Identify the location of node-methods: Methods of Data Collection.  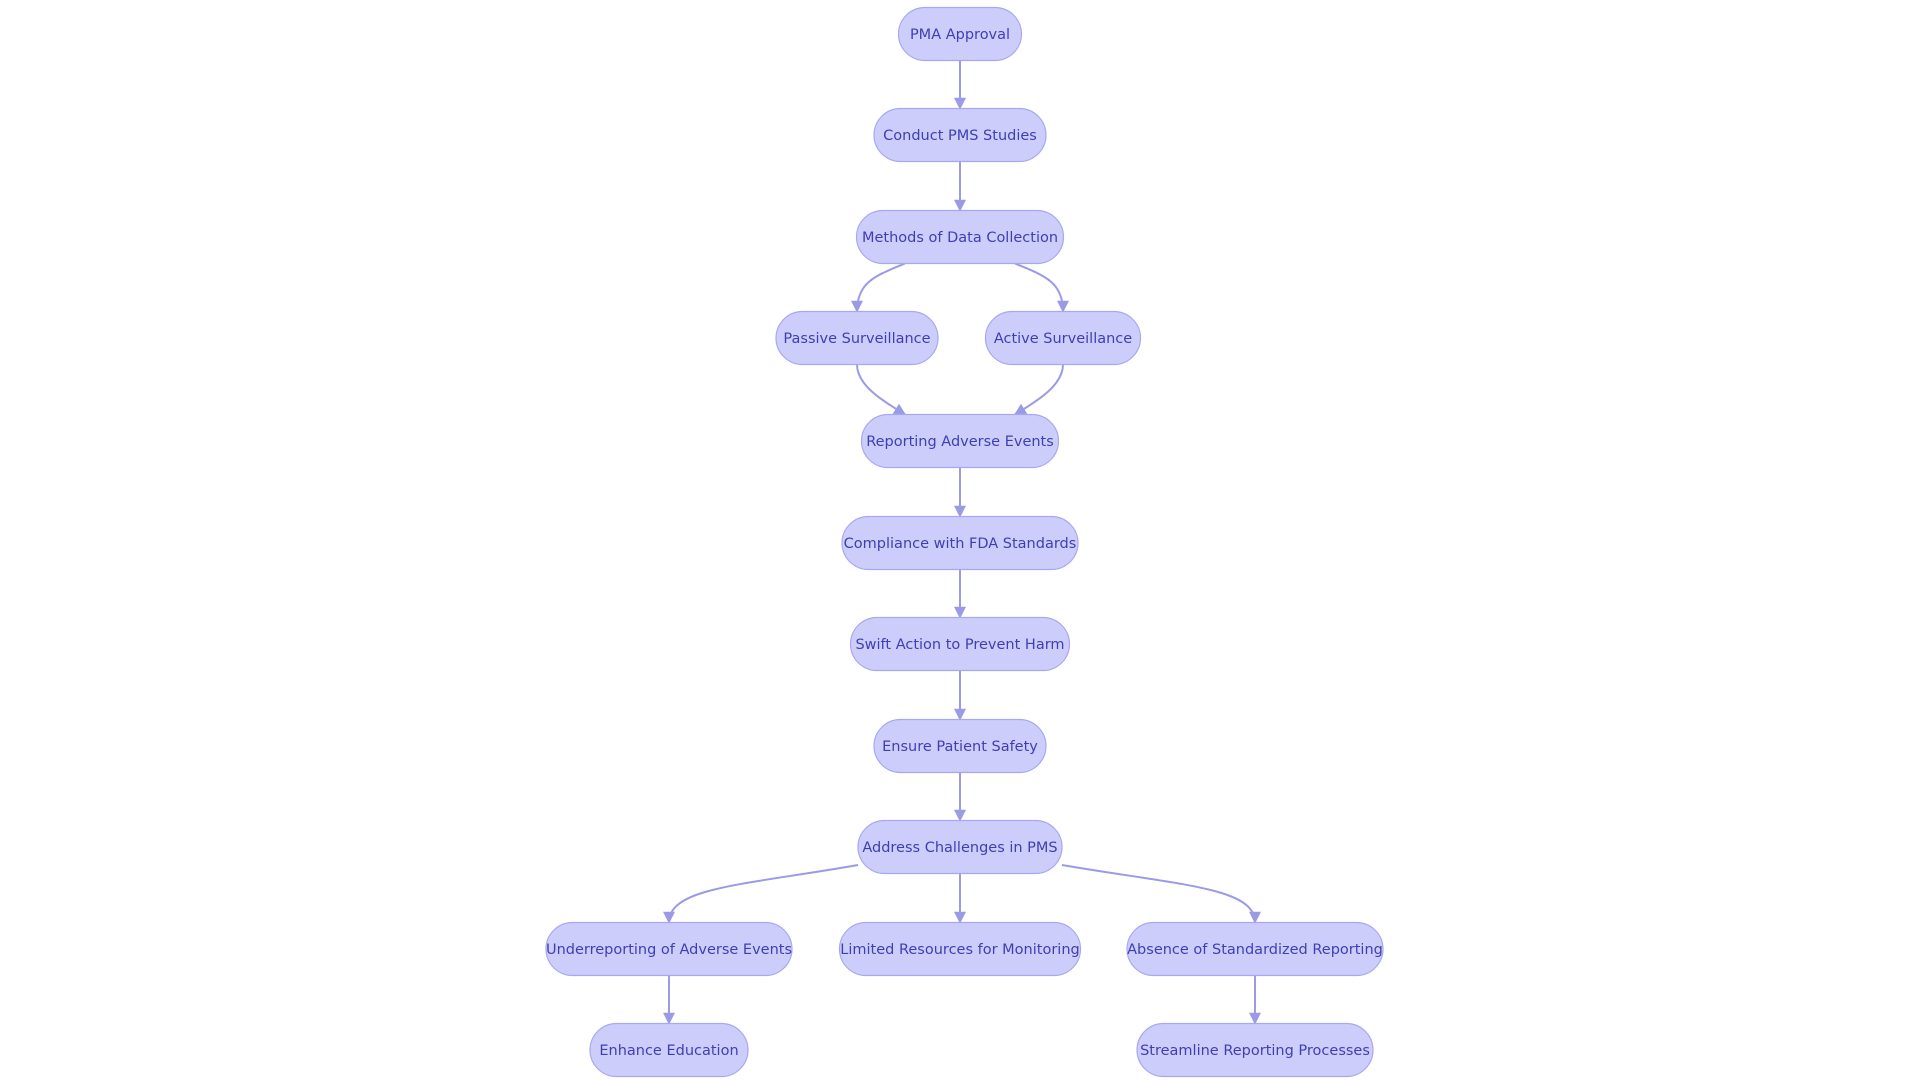
(960, 237).